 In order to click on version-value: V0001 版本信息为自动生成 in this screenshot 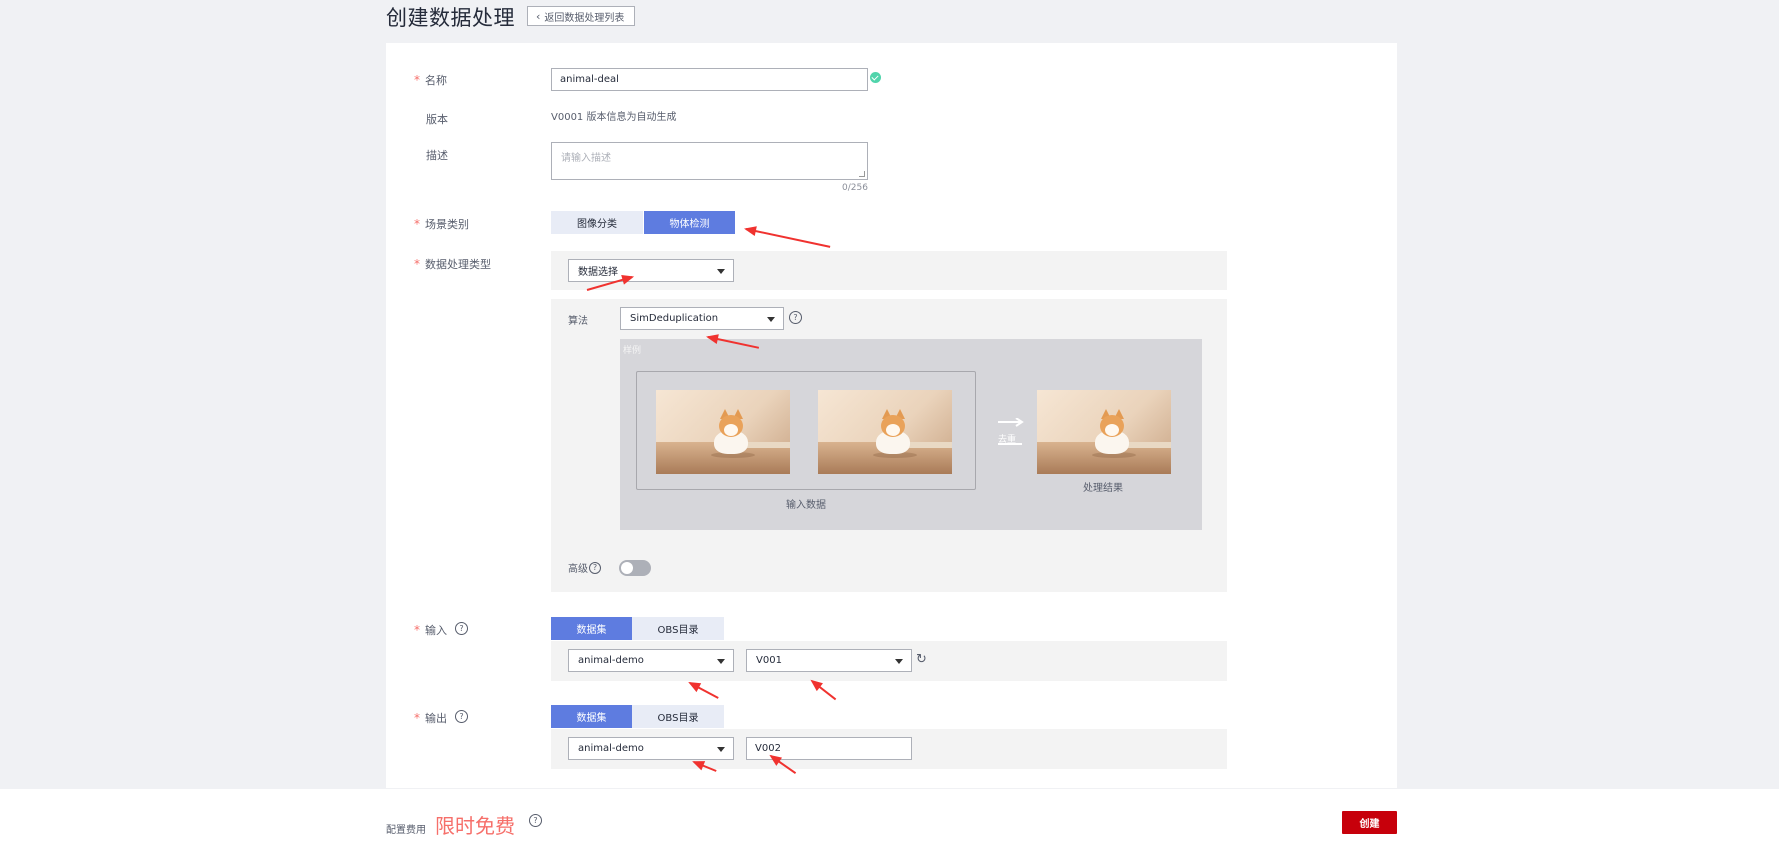, I will do `click(614, 117)`.